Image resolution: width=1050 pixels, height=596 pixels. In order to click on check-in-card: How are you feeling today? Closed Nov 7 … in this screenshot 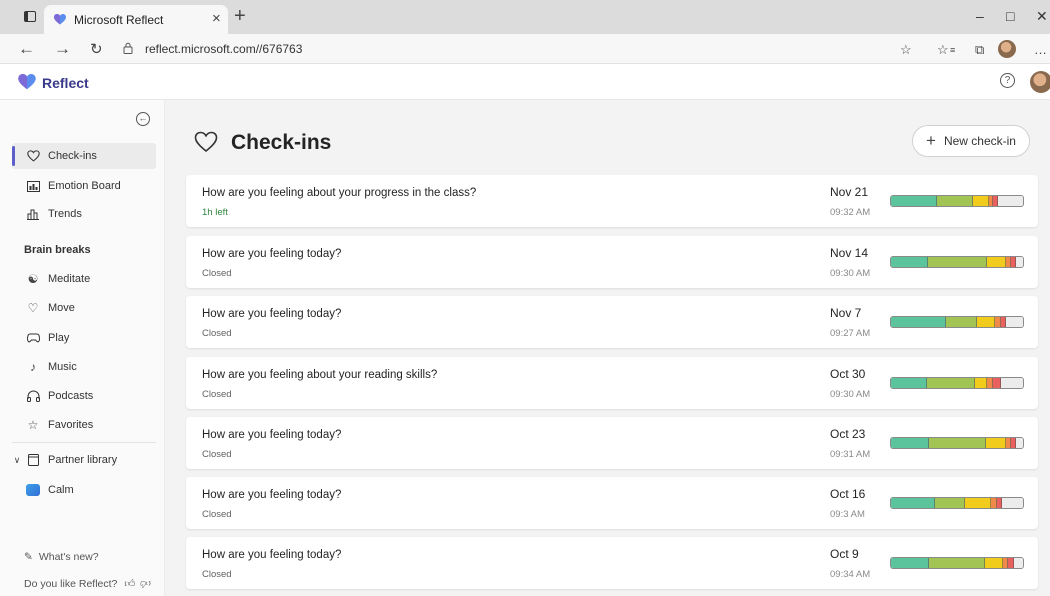, I will do `click(612, 322)`.